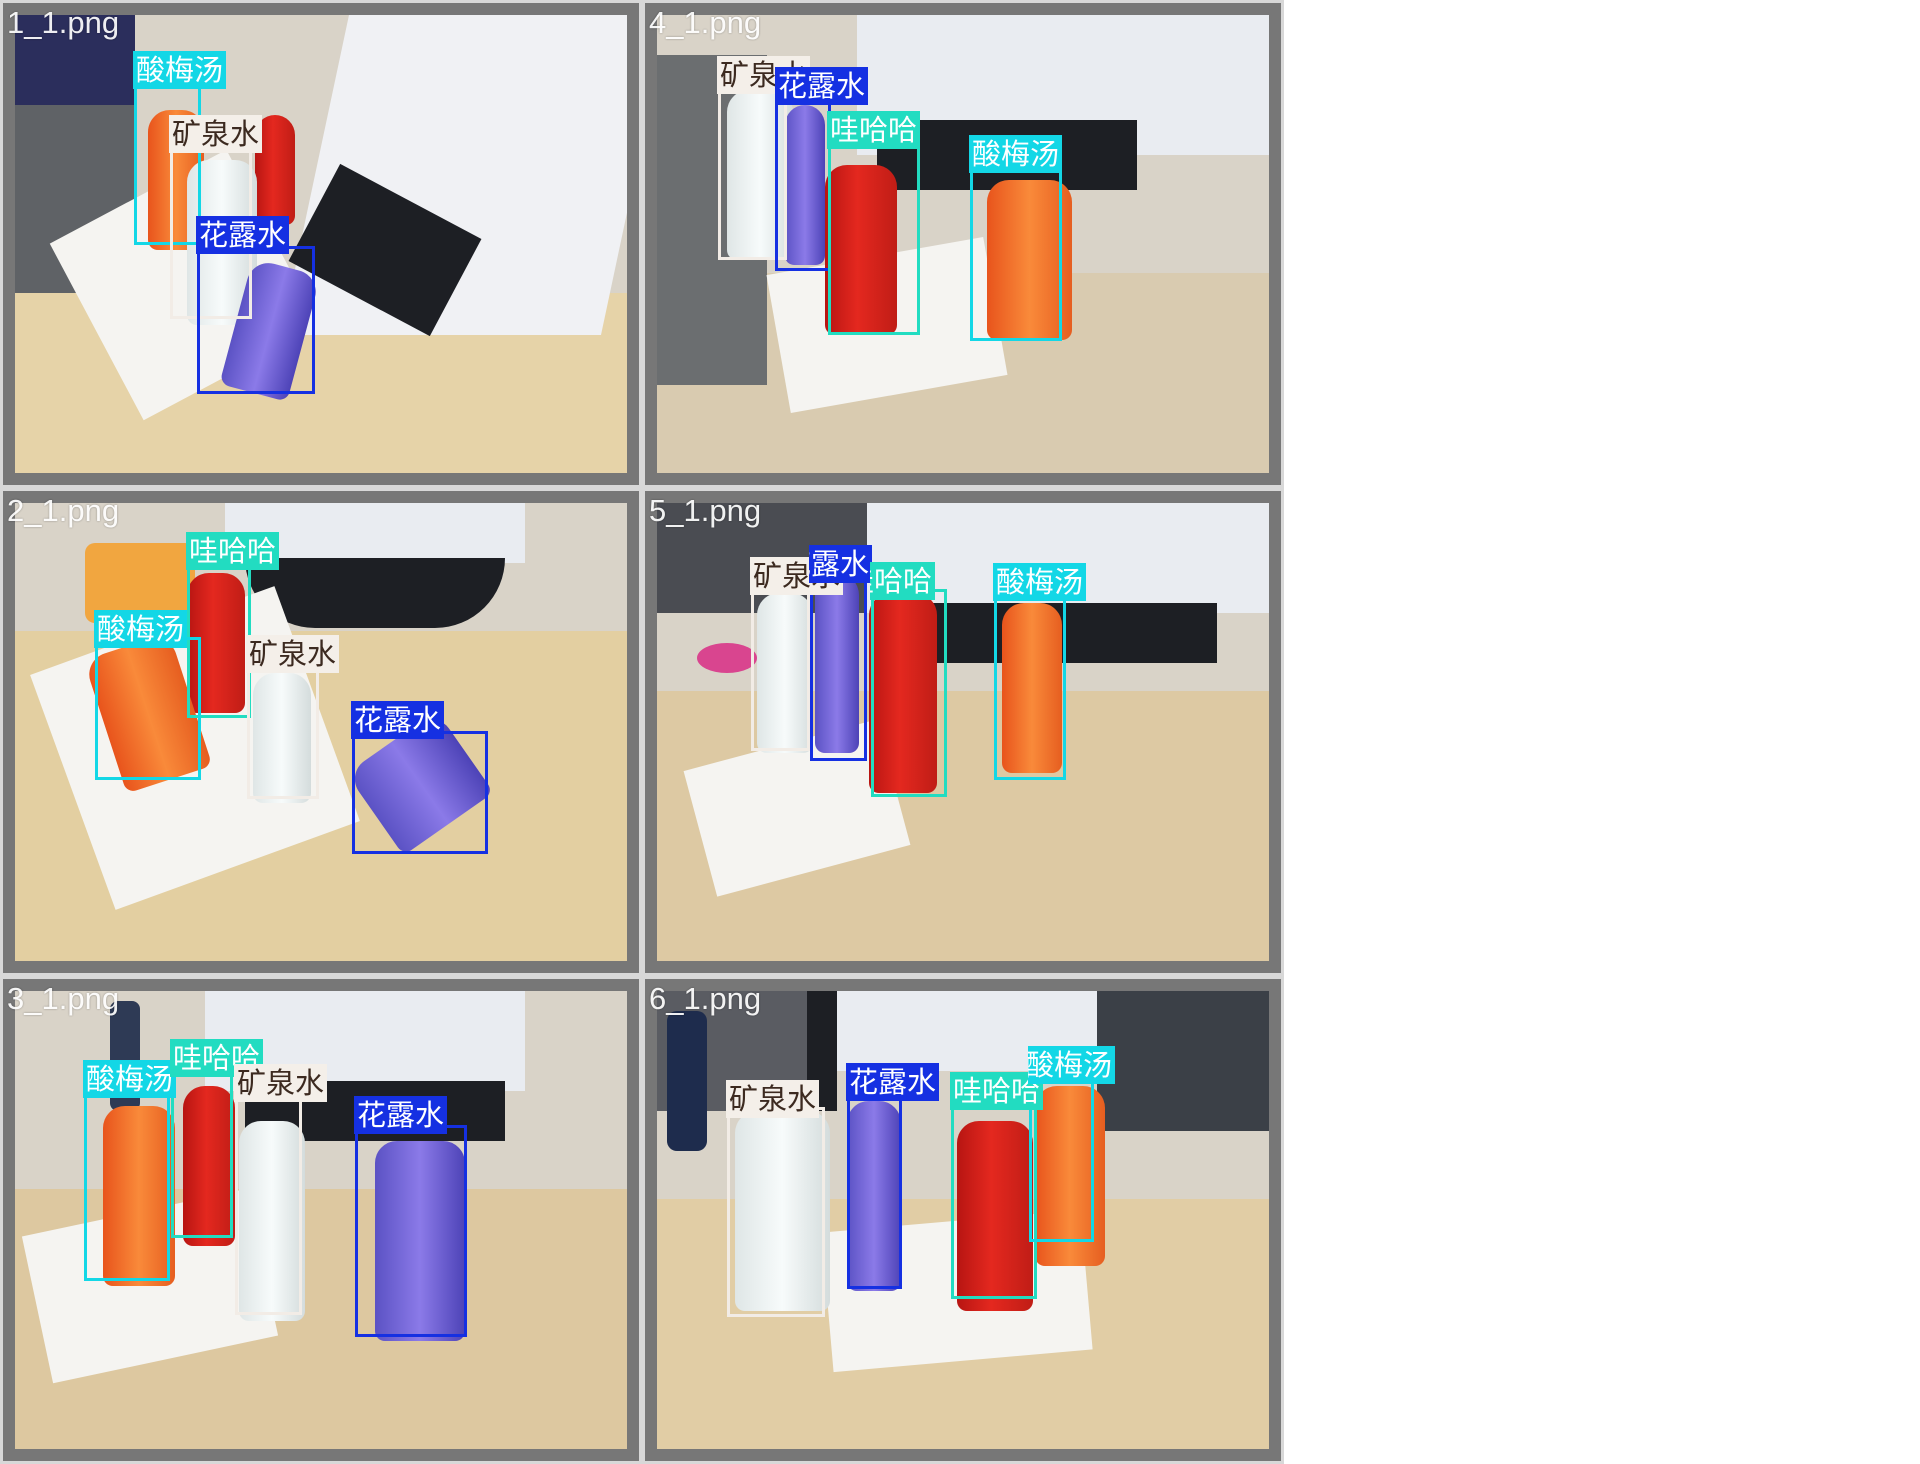 Image resolution: width=1920 pixels, height=1464 pixels. I want to click on file-name-label: 1_1.png, so click(63, 22).